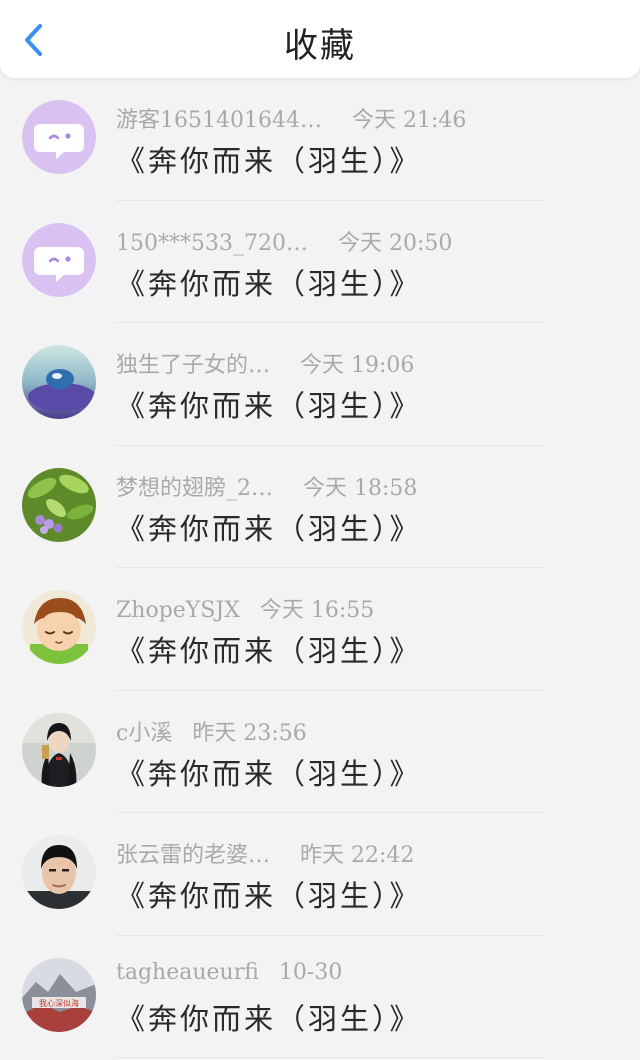  Describe the element at coordinates (59, 1003) in the screenshot. I see `avatar-caption: 我心深似海` at that location.